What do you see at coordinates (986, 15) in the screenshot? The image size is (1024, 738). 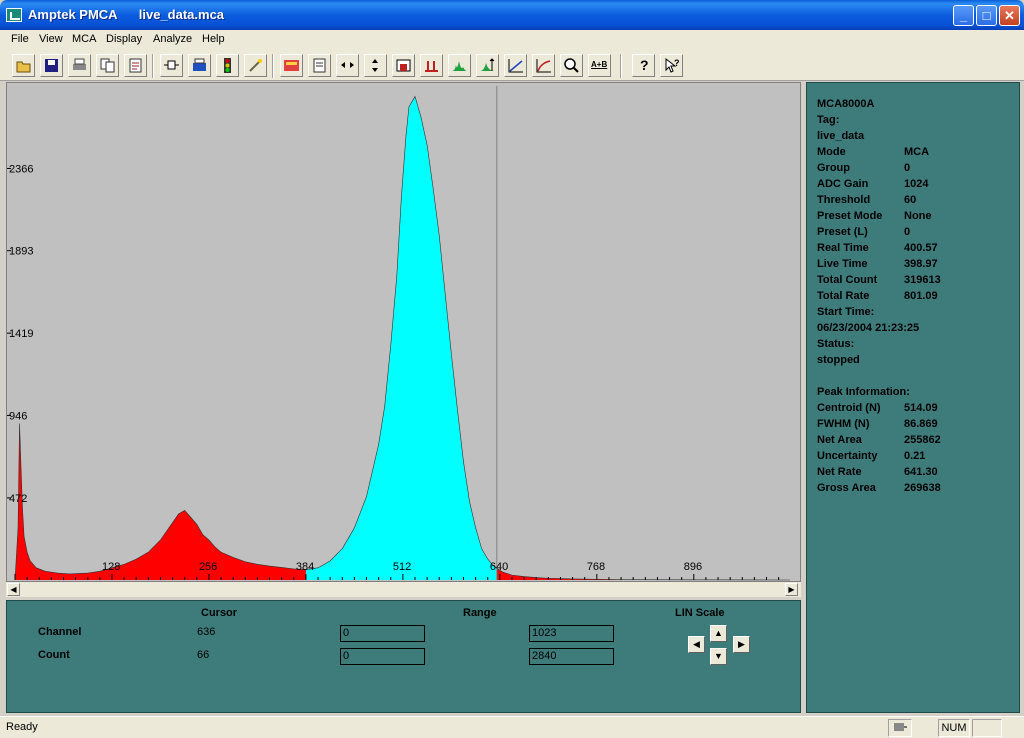 I see `maximize-button: □` at bounding box center [986, 15].